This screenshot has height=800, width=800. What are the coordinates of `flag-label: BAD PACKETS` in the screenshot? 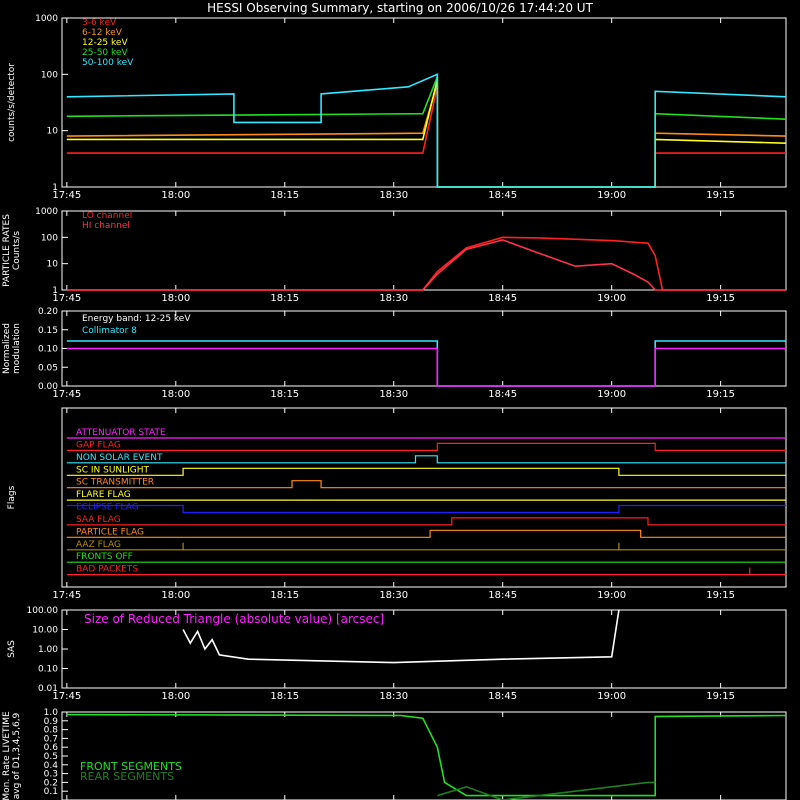 It's located at (107, 570).